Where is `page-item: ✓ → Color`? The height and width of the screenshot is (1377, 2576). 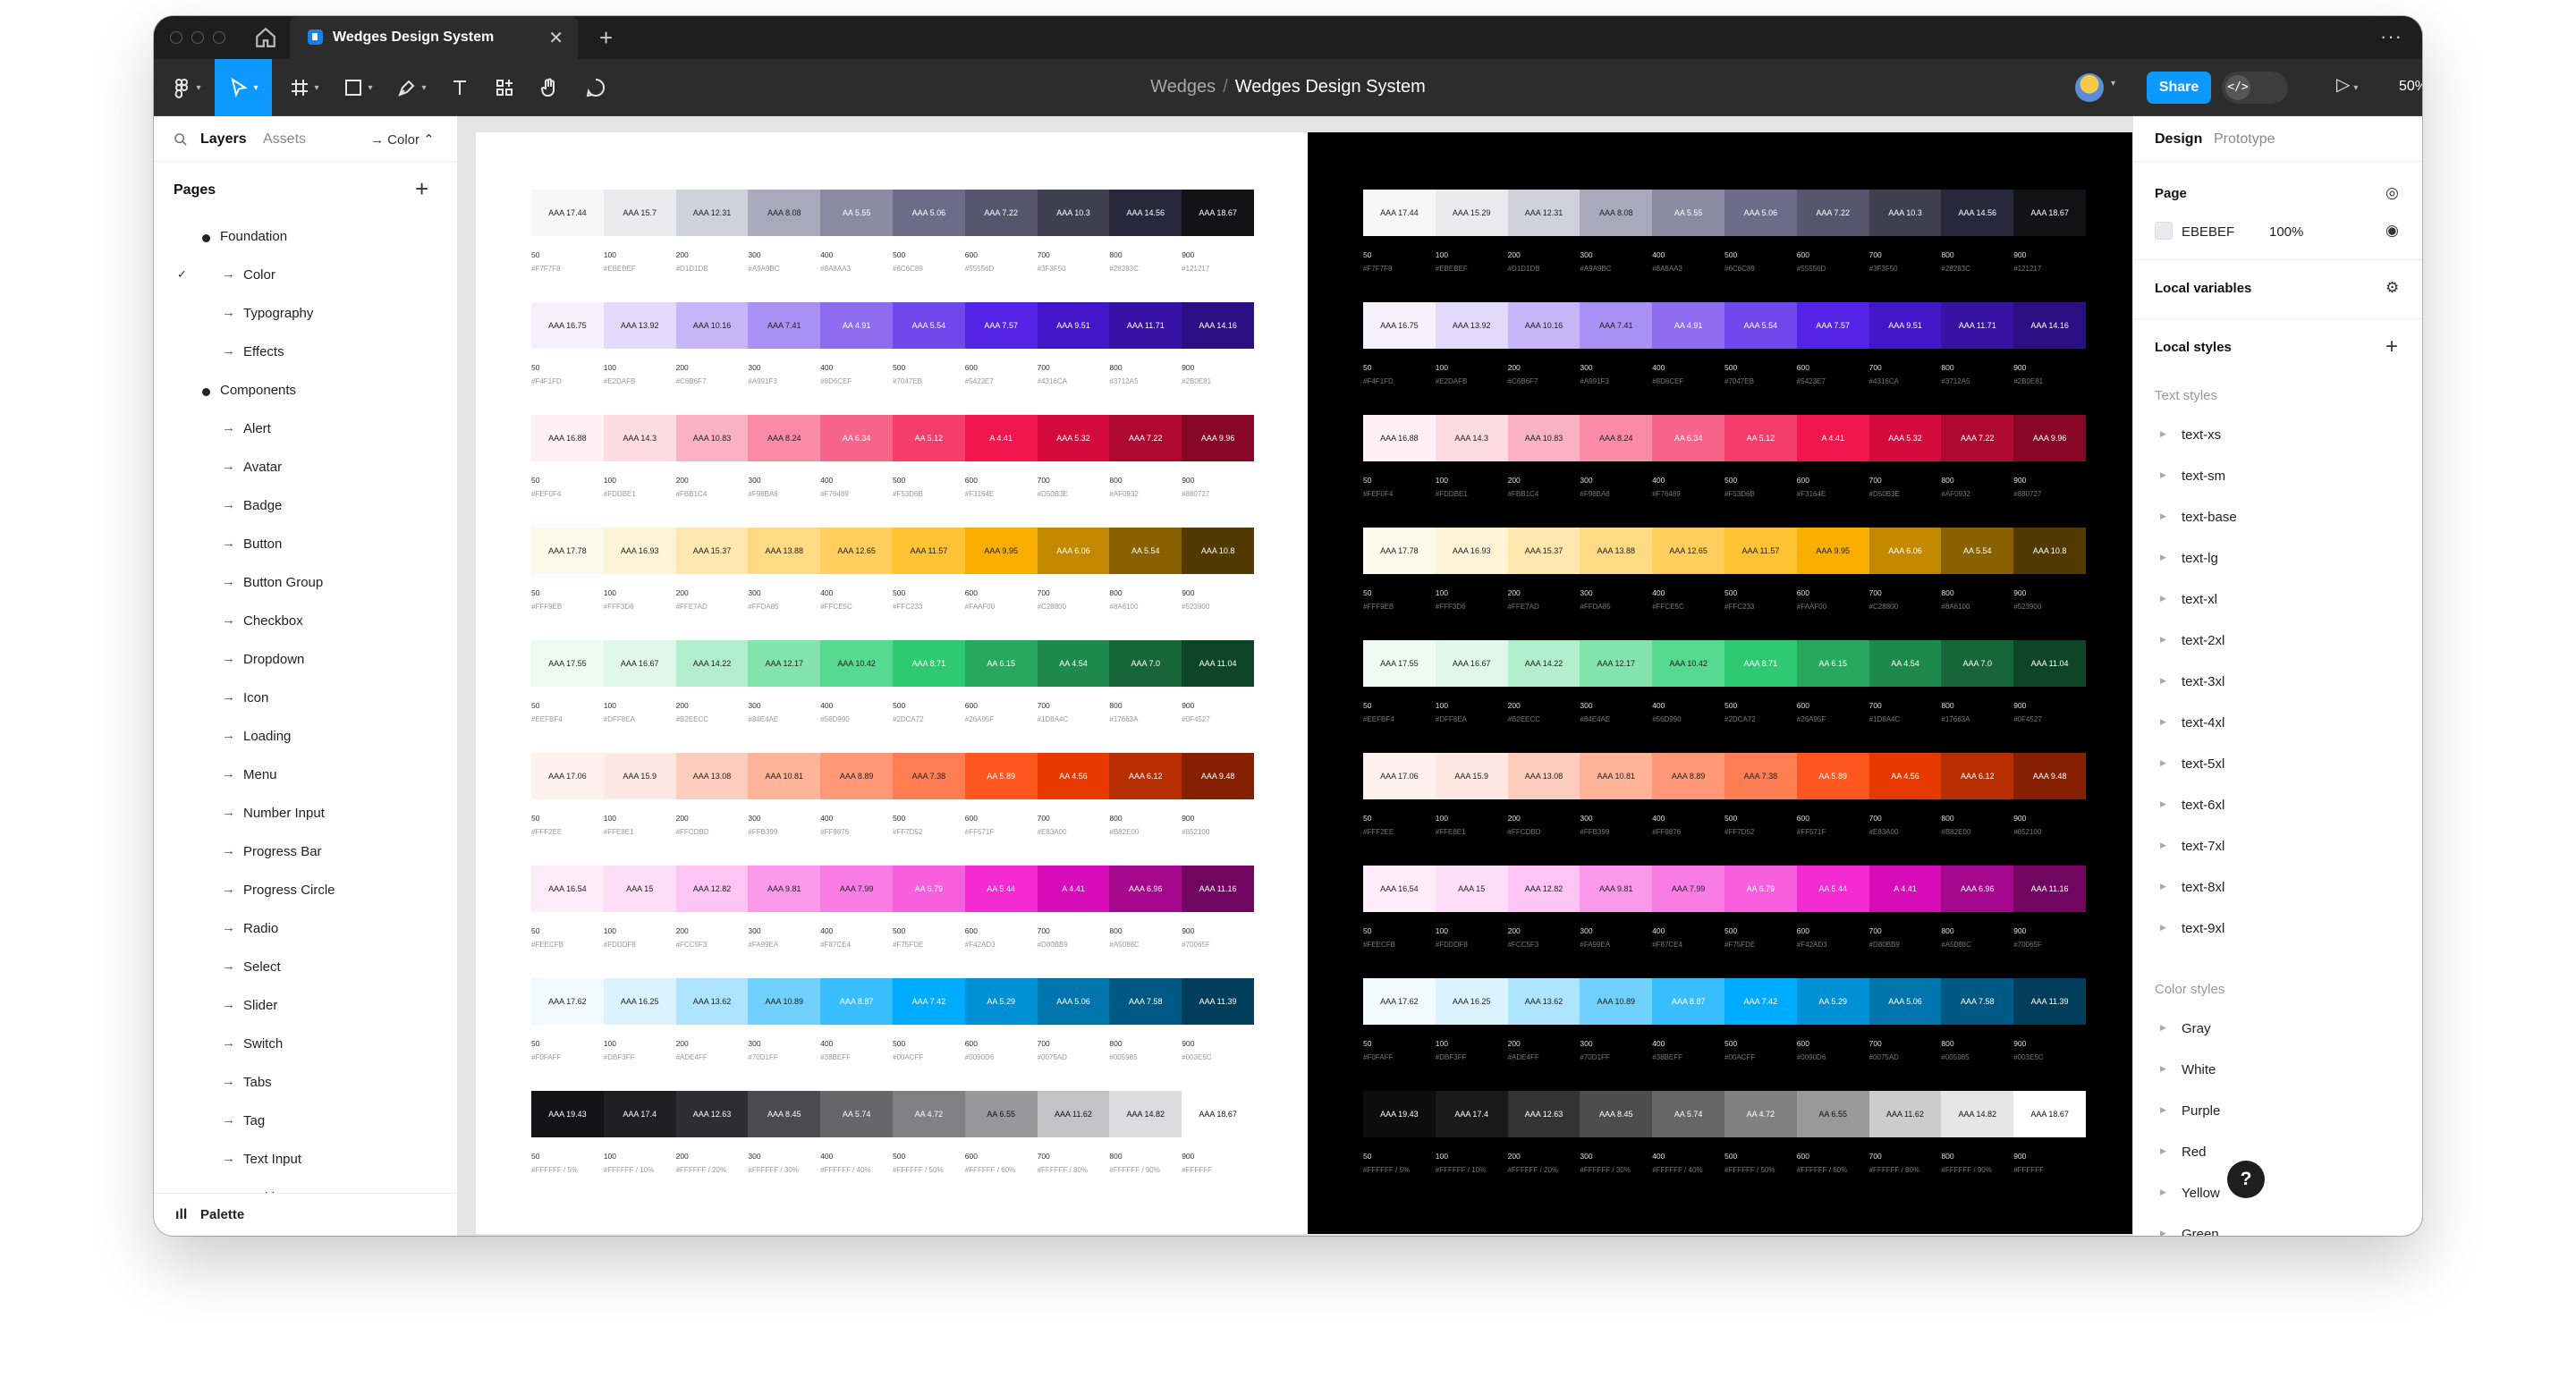 page-item: ✓ → Color is located at coordinates (305, 276).